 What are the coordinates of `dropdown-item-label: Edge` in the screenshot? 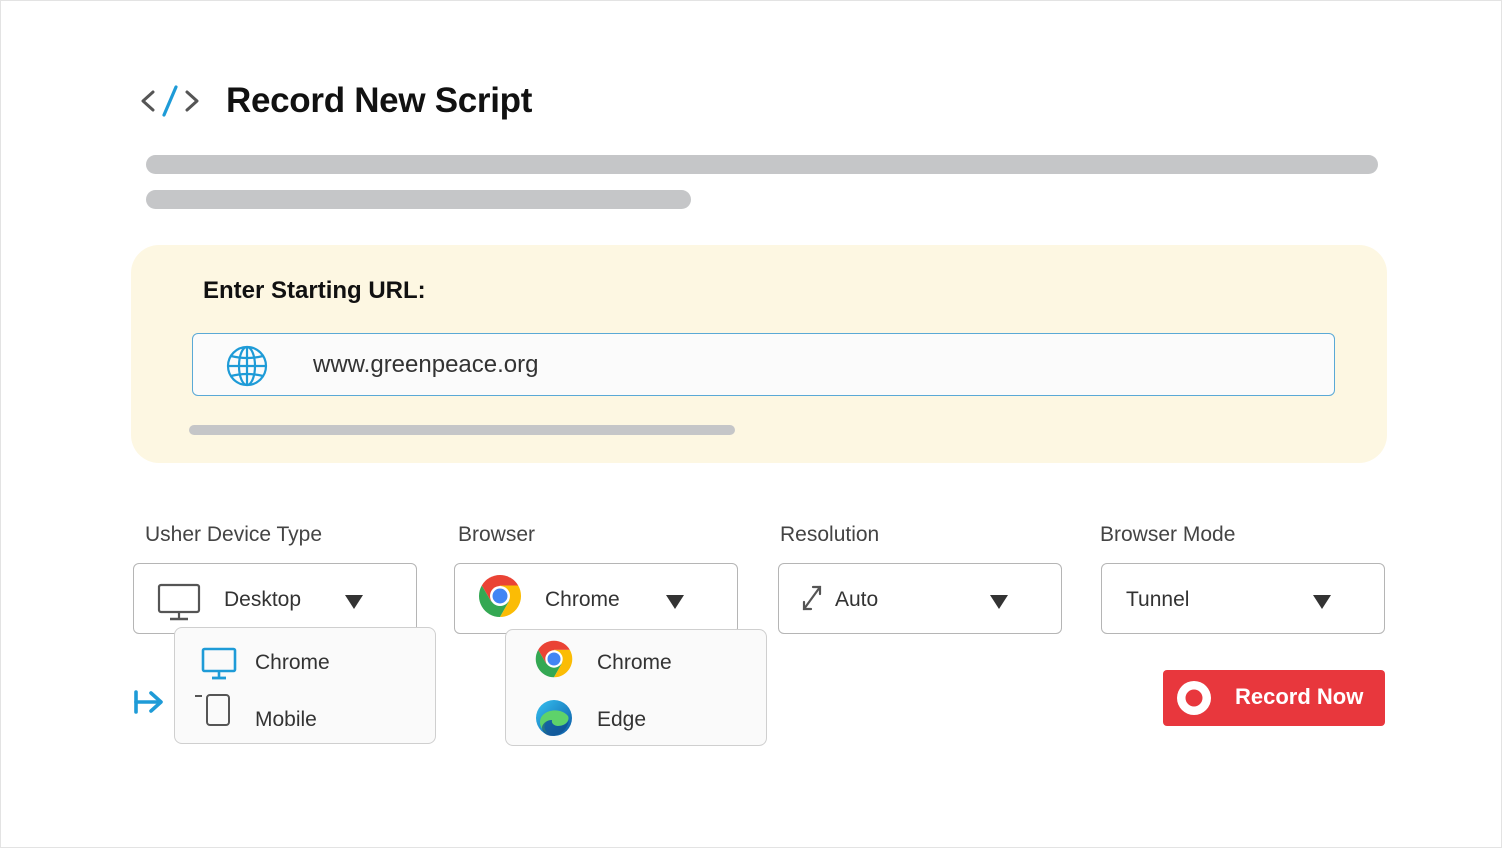 It's located at (622, 719).